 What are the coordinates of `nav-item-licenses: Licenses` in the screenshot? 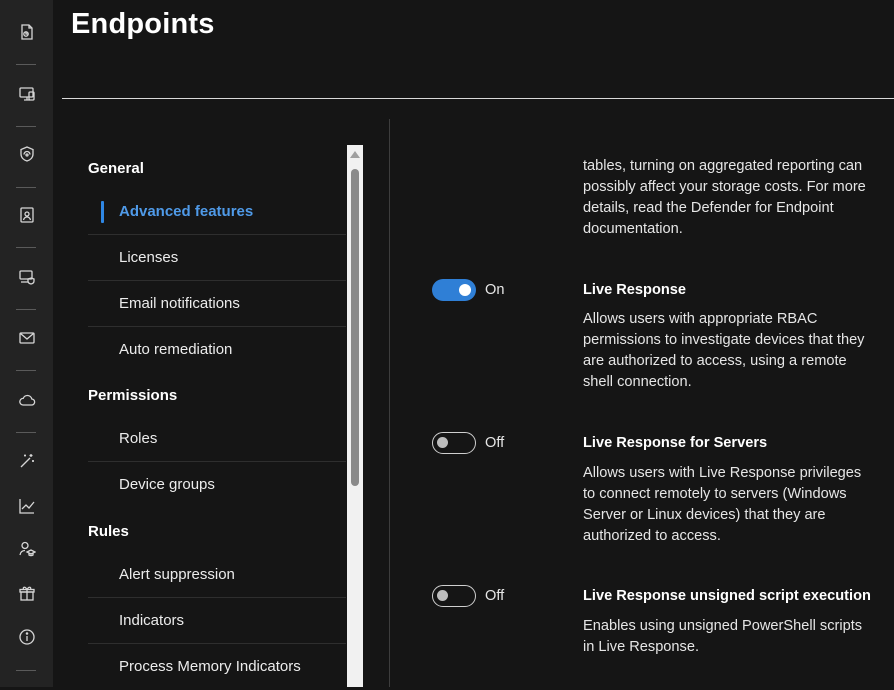 It's located at (217, 258).